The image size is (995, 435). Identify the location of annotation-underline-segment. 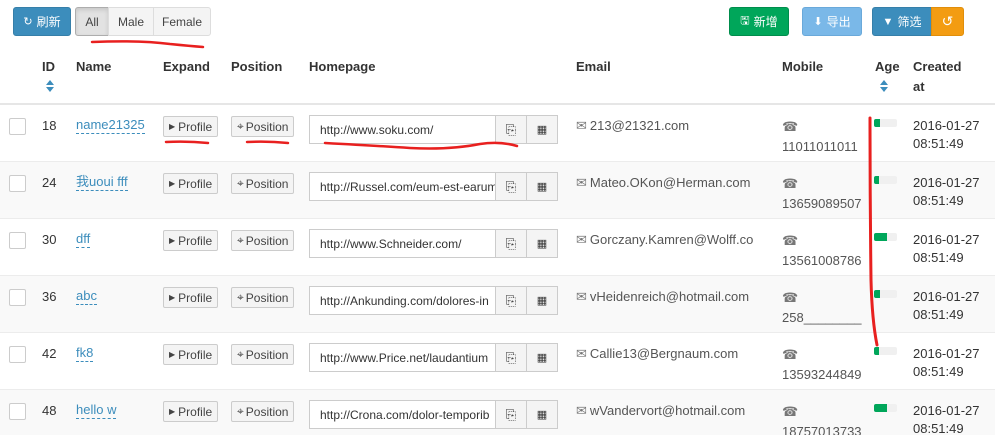
(147, 44).